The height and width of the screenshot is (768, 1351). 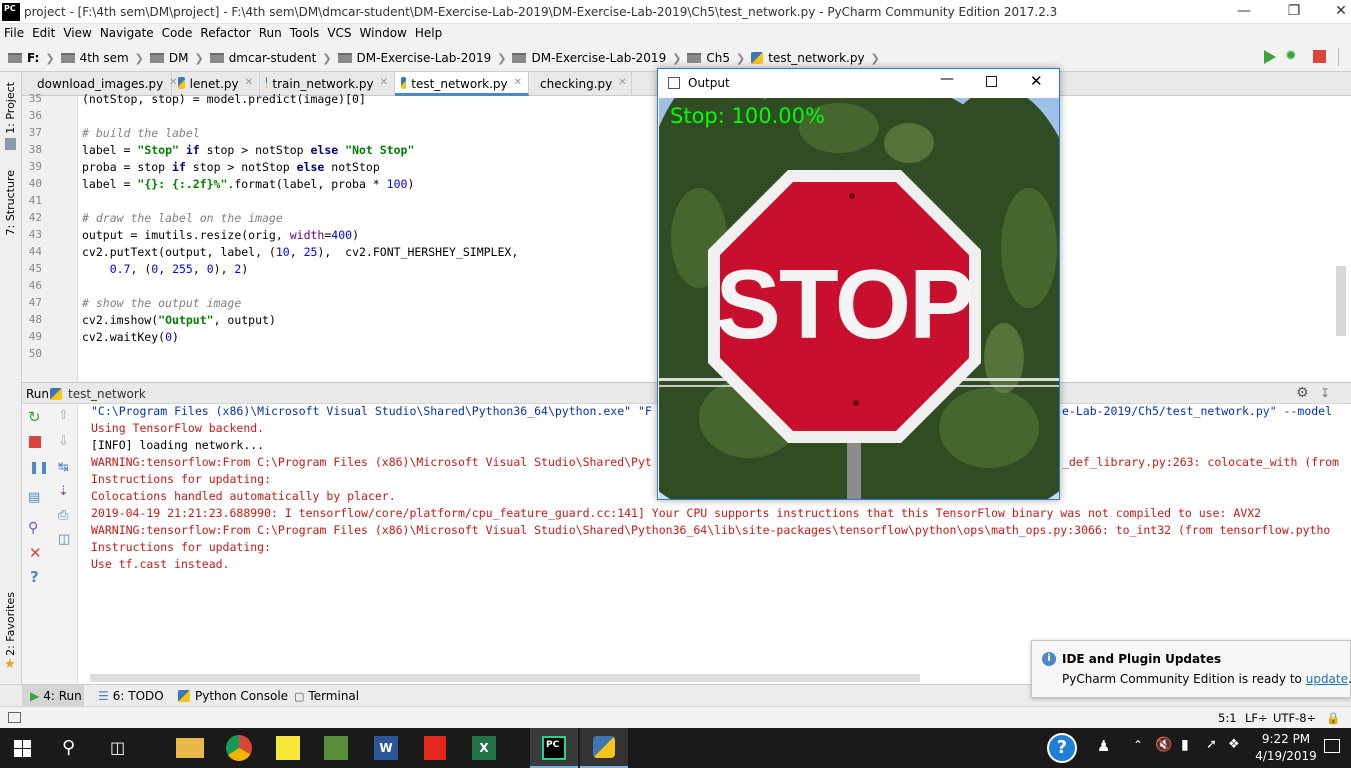 What do you see at coordinates (1103, 746) in the screenshot?
I see `people-icon: ♟` at bounding box center [1103, 746].